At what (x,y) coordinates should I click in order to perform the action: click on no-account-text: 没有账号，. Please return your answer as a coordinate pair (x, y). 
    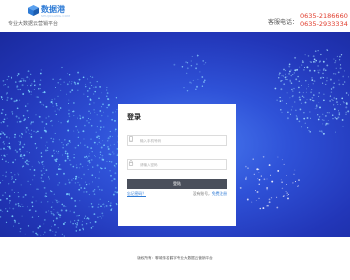
    Looking at the image, I should click on (202, 193).